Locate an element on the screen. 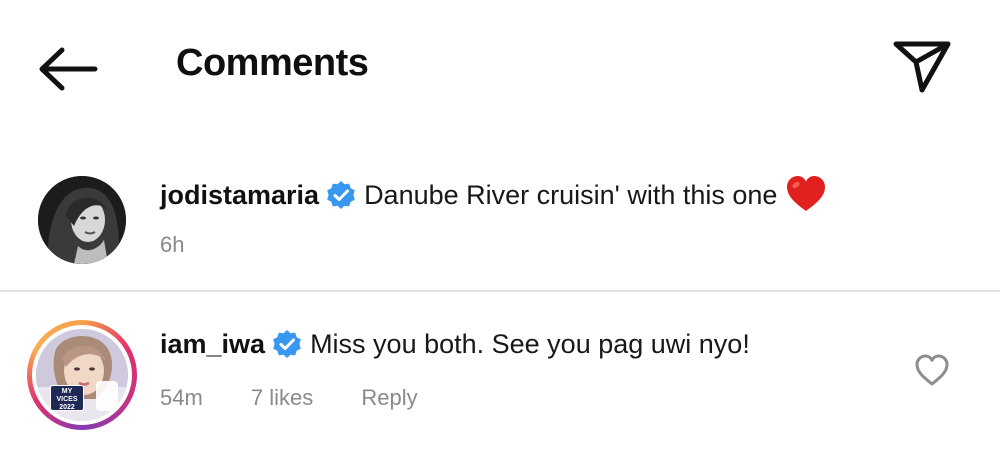 This screenshot has width=1000, height=459. red-heart-emoji-icon is located at coordinates (806, 193).